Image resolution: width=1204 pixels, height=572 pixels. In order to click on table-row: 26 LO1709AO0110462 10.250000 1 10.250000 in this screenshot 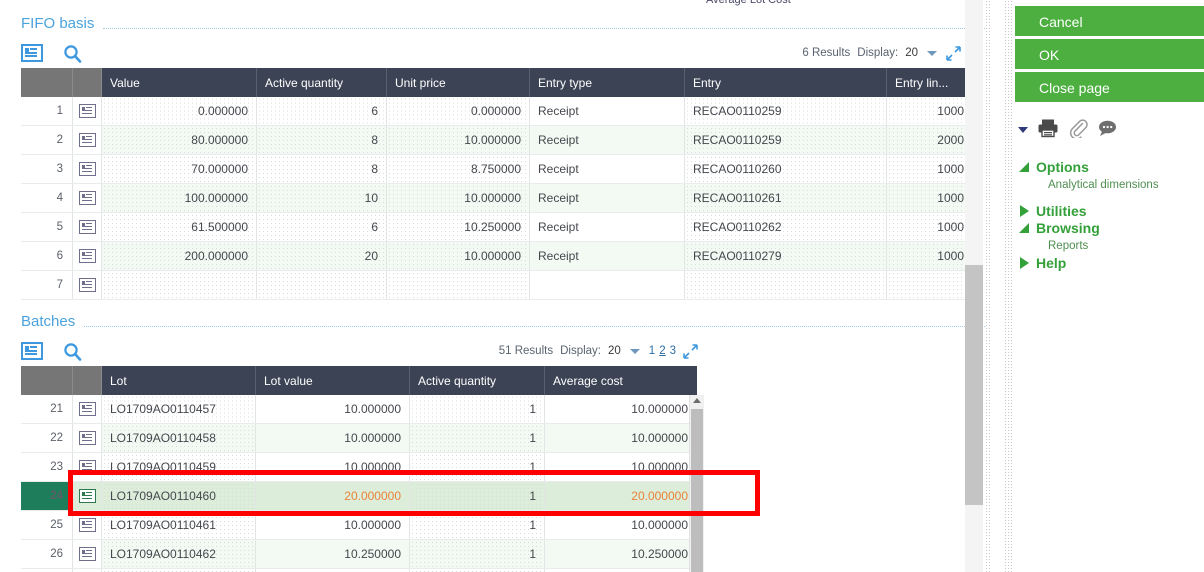, I will do `click(359, 554)`.